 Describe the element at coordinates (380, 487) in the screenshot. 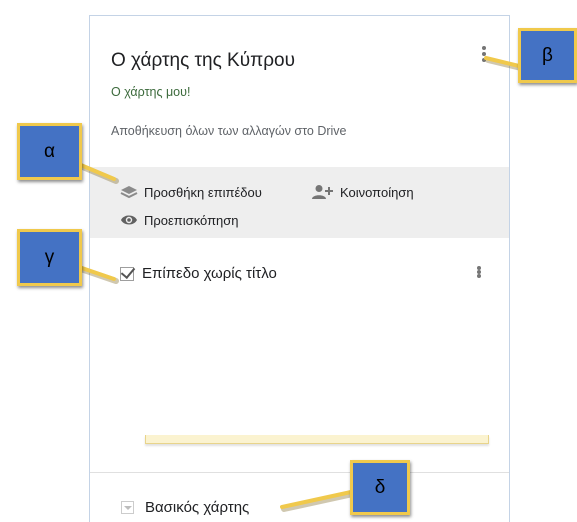

I see `callout-delta: δ` at that location.